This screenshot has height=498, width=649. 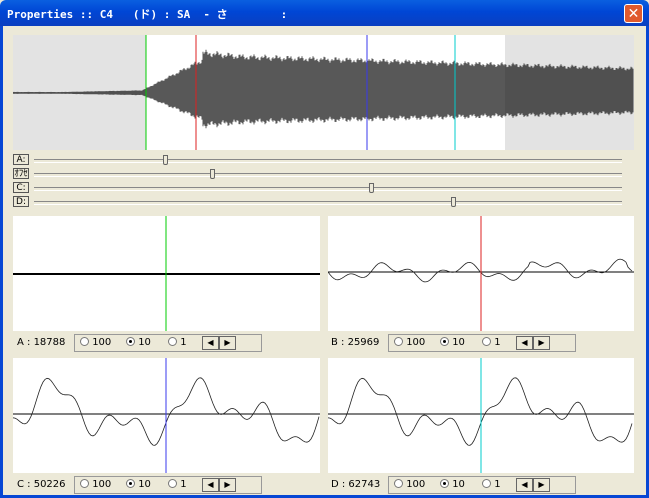 I want to click on slider-3-button: D:, so click(x=21, y=201).